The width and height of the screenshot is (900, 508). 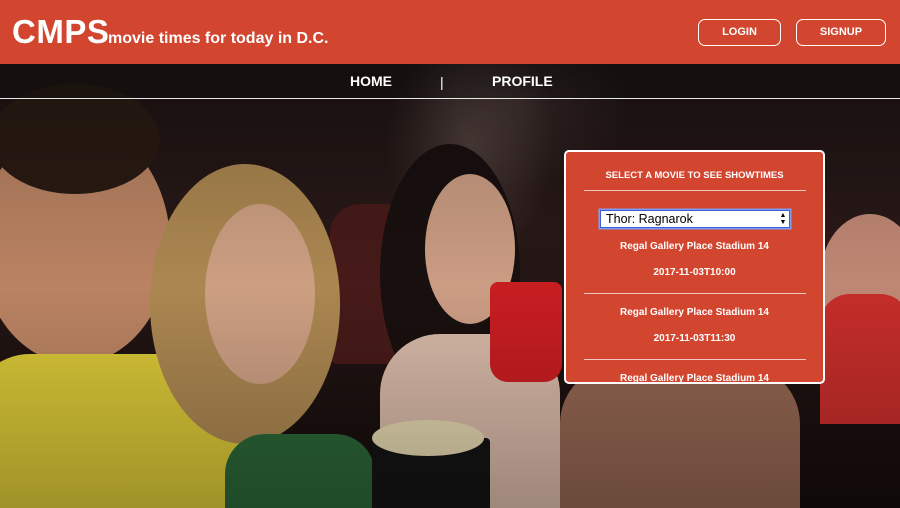 What do you see at coordinates (450, 81) in the screenshot?
I see `main-nav: HOME | PROFILE` at bounding box center [450, 81].